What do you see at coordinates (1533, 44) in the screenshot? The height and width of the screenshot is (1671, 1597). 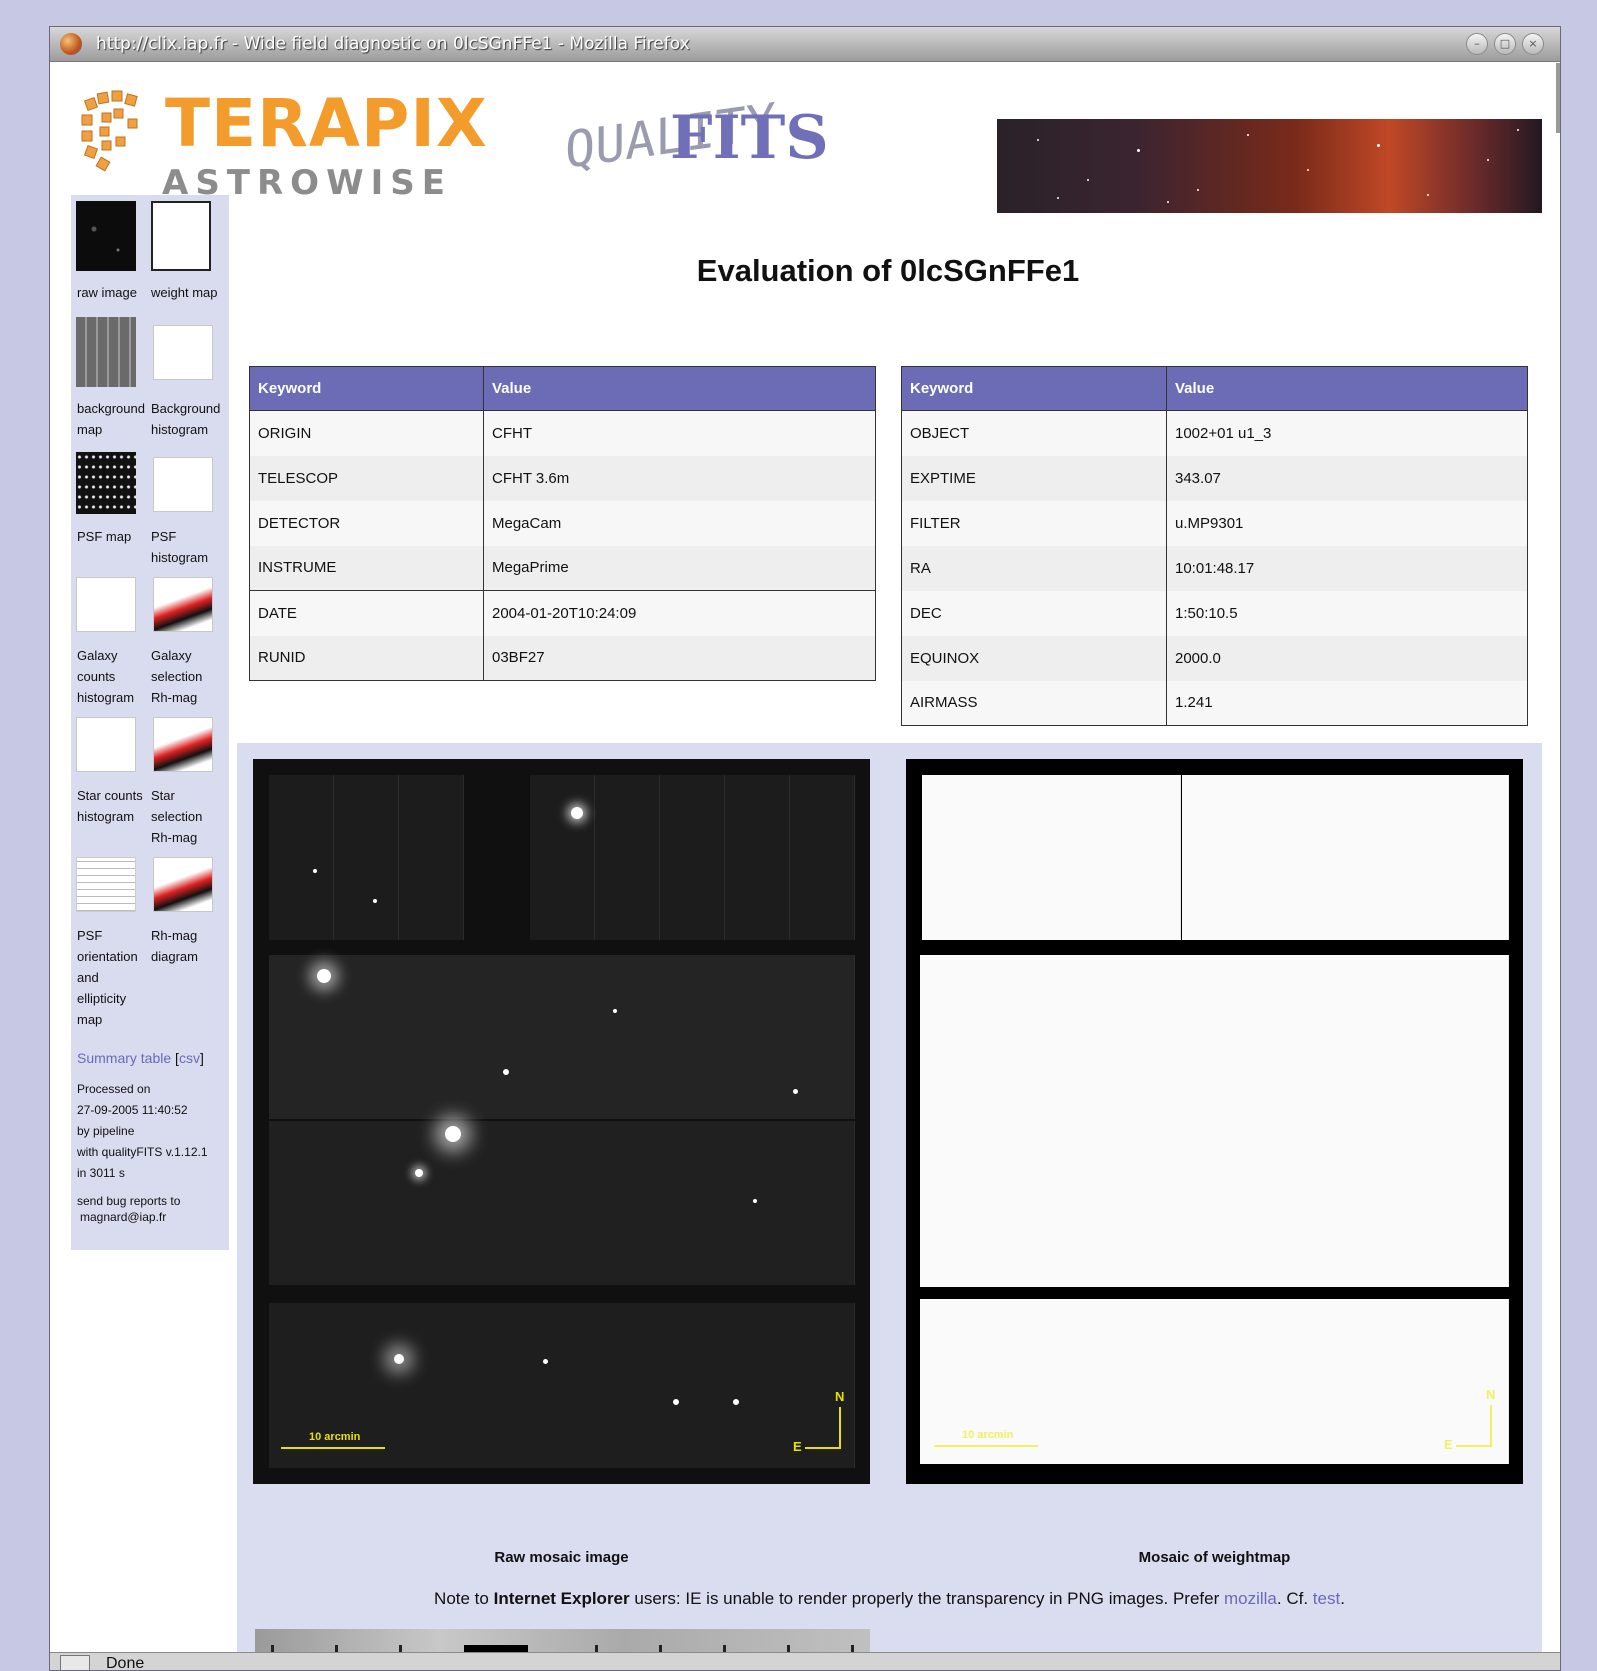 I see `close-button: ×` at bounding box center [1533, 44].